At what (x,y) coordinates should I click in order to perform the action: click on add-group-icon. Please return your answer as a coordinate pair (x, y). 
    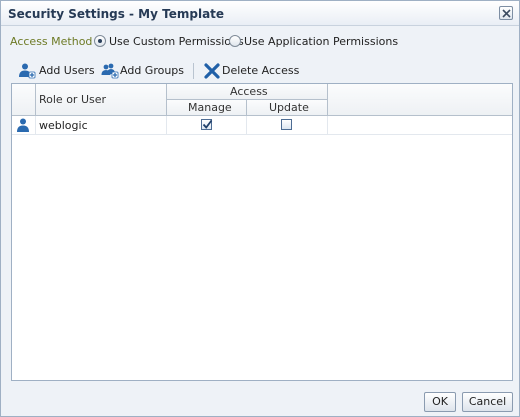
    Looking at the image, I should click on (110, 71).